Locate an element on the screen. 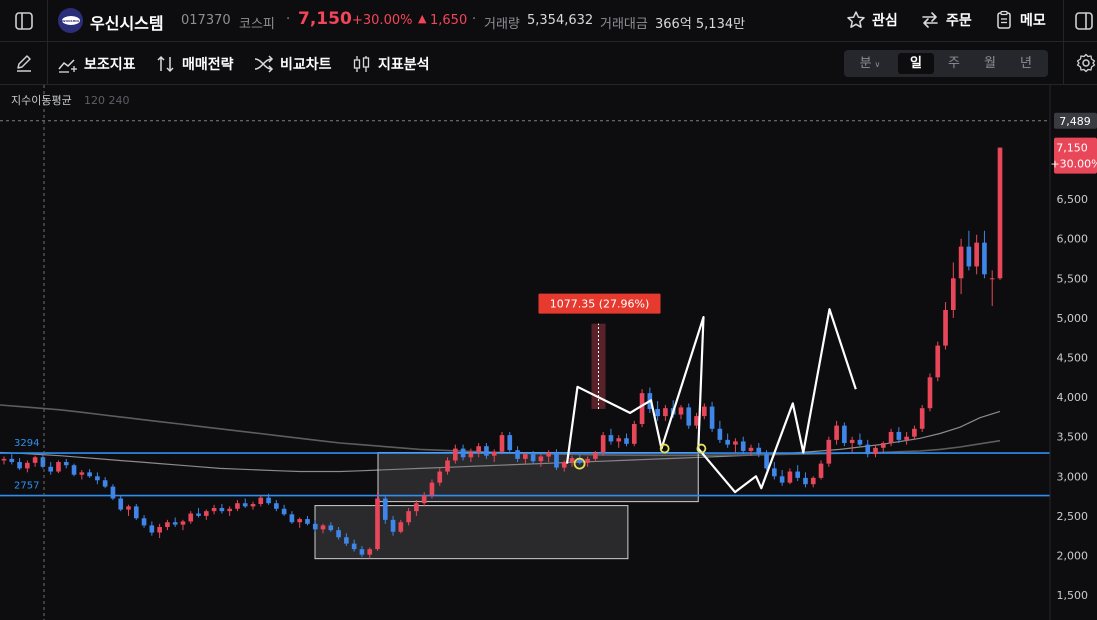 The height and width of the screenshot is (620, 1097). star-icon is located at coordinates (856, 19).